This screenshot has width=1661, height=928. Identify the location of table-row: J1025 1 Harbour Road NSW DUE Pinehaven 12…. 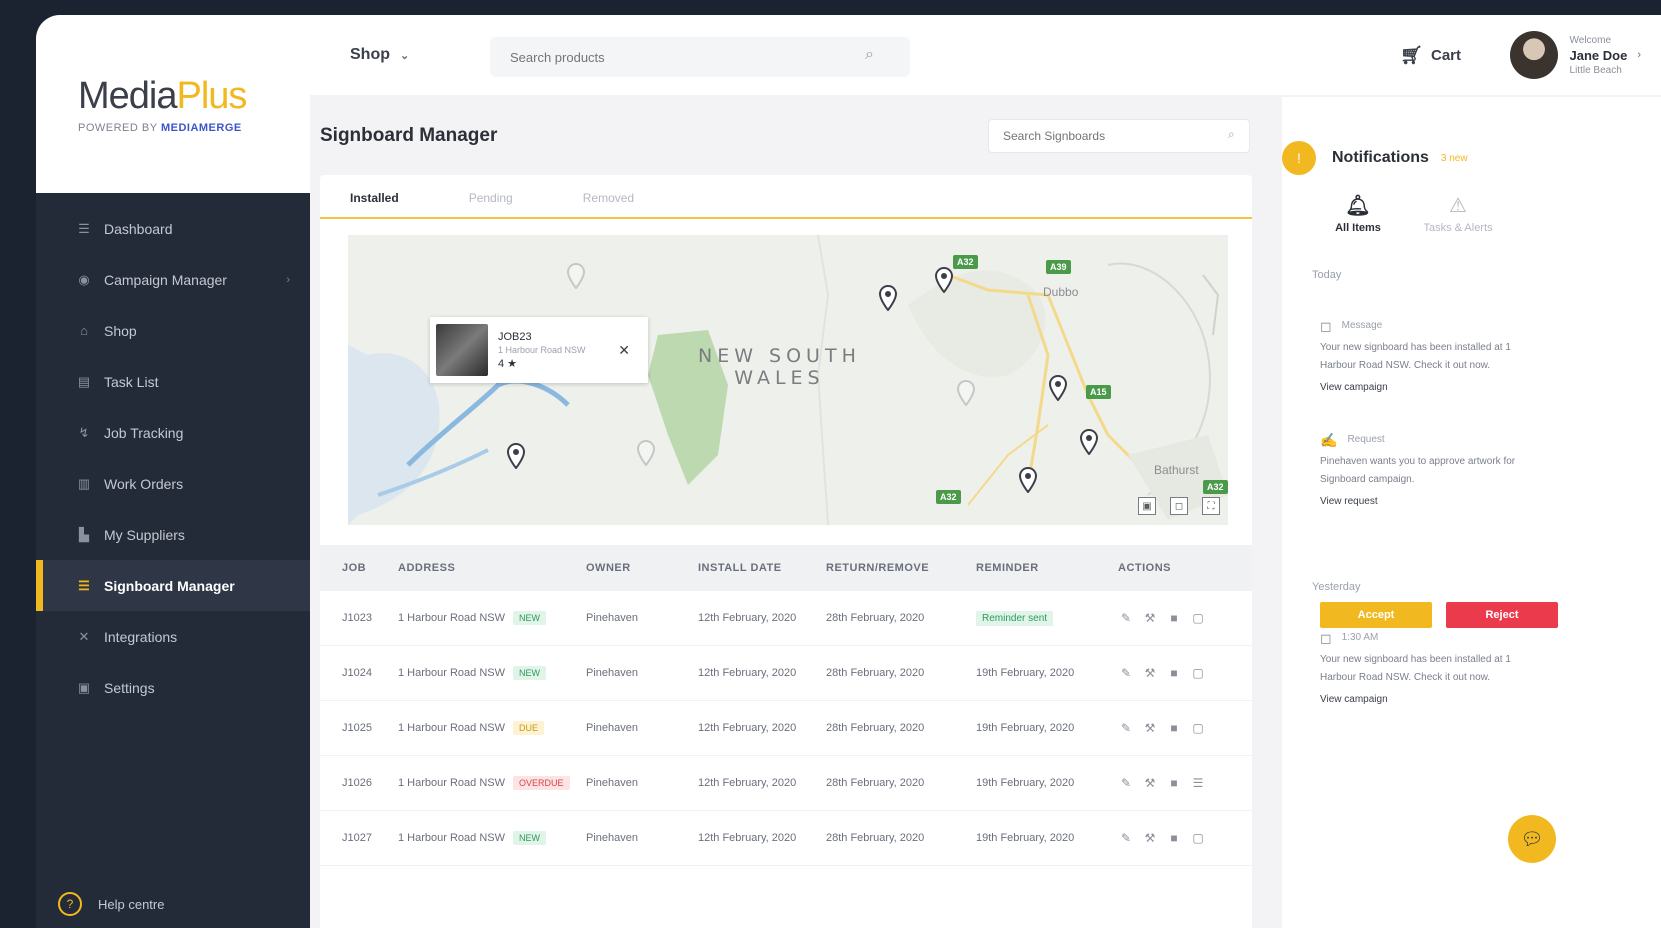
(786, 728).